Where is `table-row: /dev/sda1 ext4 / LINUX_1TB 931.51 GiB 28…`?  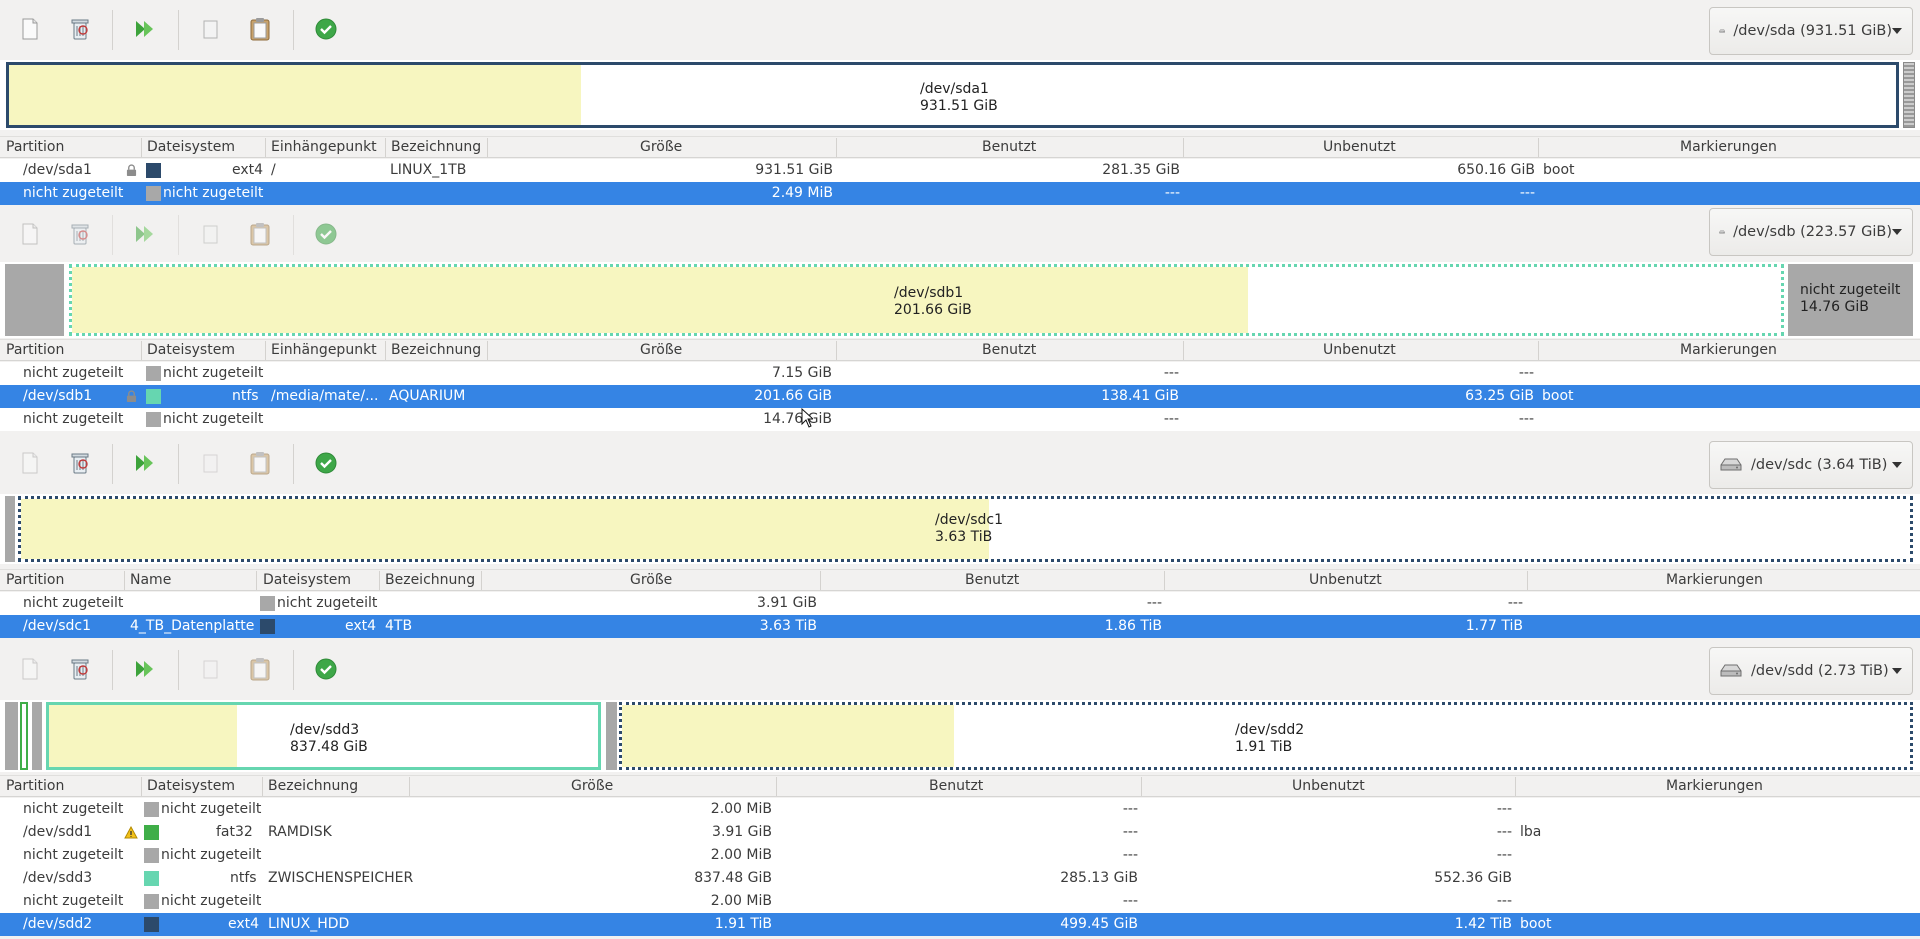
table-row: /dev/sda1 ext4 / LINUX_1TB 931.51 GiB 28… is located at coordinates (960, 170).